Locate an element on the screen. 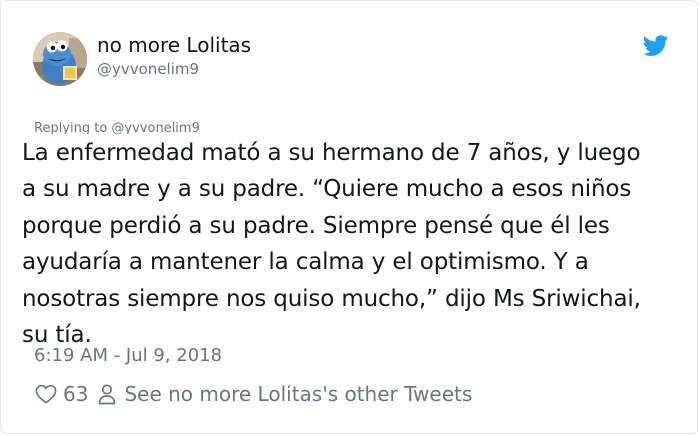  tweet-actions: 63 See no more Lolitas's other Tweets is located at coordinates (253, 394).